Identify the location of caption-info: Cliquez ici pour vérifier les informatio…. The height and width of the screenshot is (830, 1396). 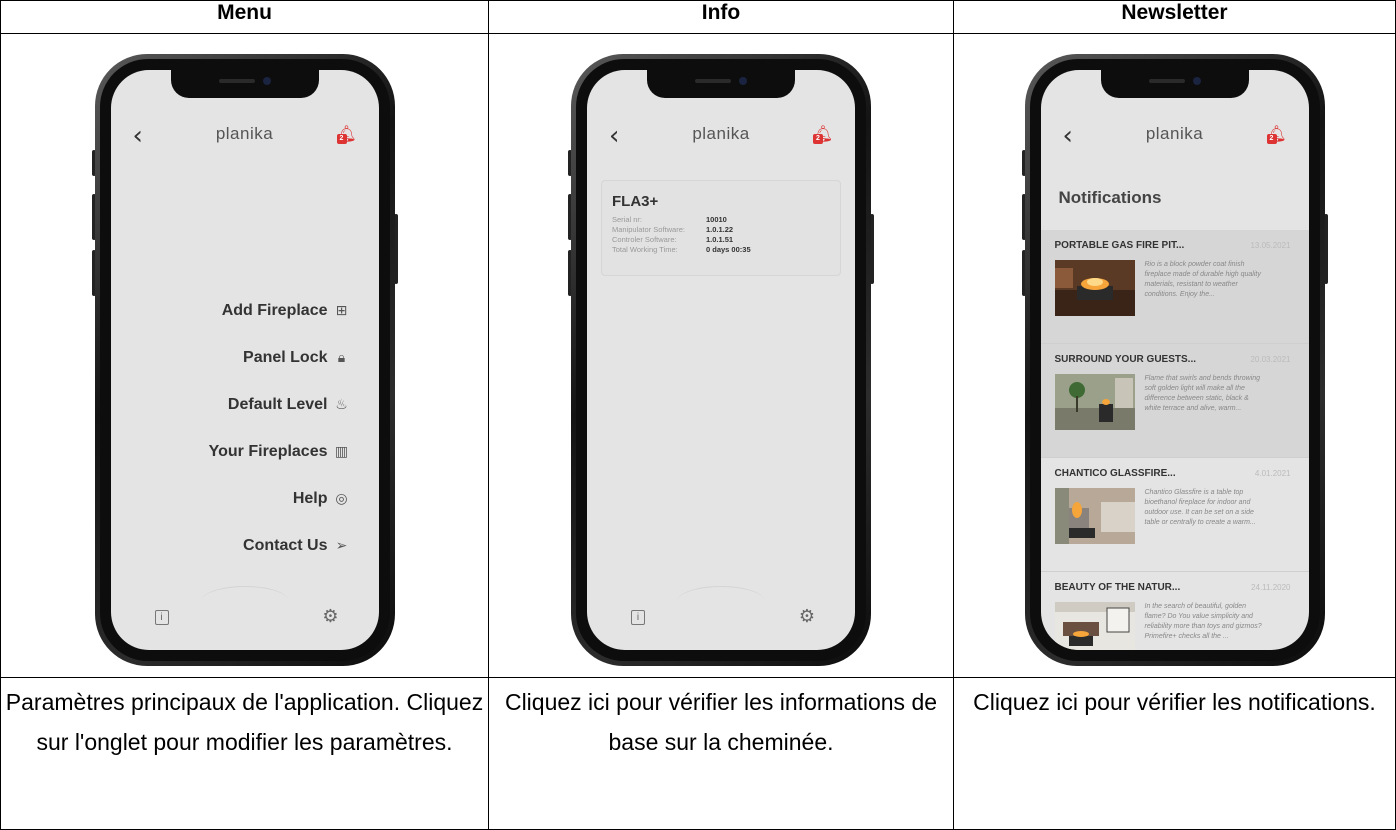
(721, 753).